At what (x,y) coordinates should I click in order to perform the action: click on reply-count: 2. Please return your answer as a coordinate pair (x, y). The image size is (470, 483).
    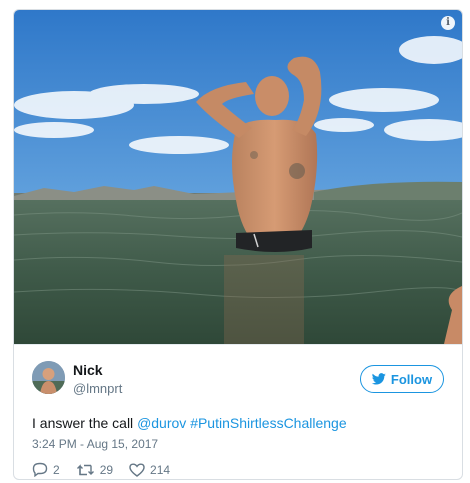
    Looking at the image, I should click on (56, 469).